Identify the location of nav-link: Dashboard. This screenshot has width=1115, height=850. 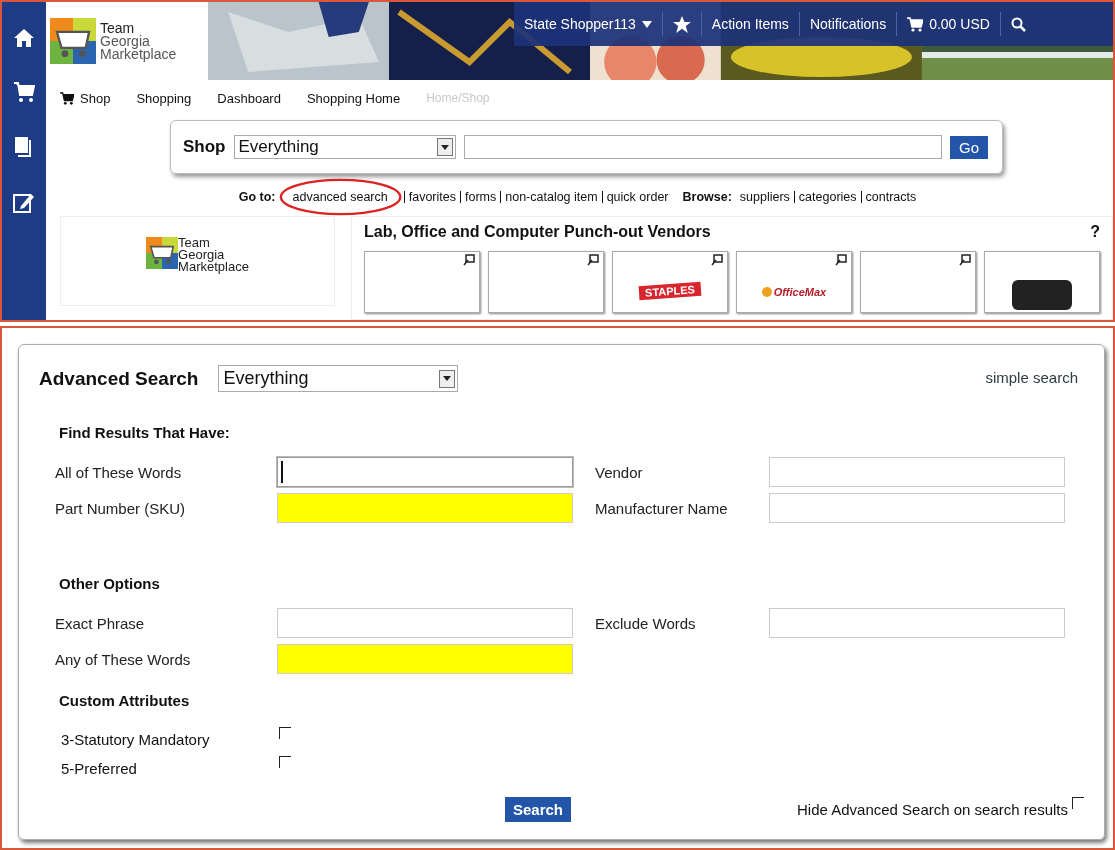
(249, 98).